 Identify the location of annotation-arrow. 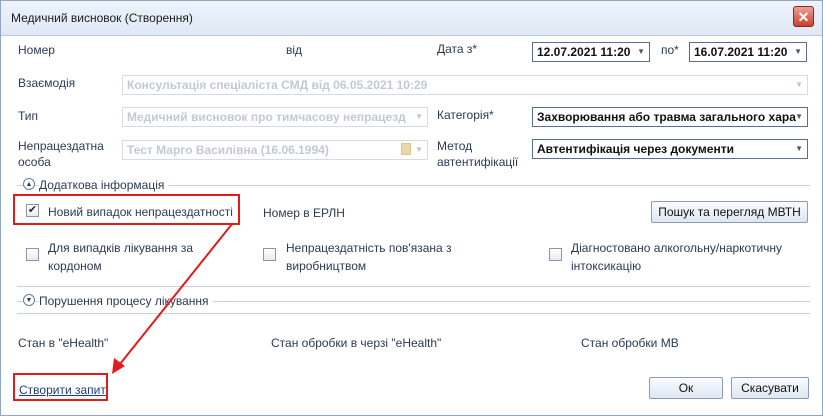
(172, 298).